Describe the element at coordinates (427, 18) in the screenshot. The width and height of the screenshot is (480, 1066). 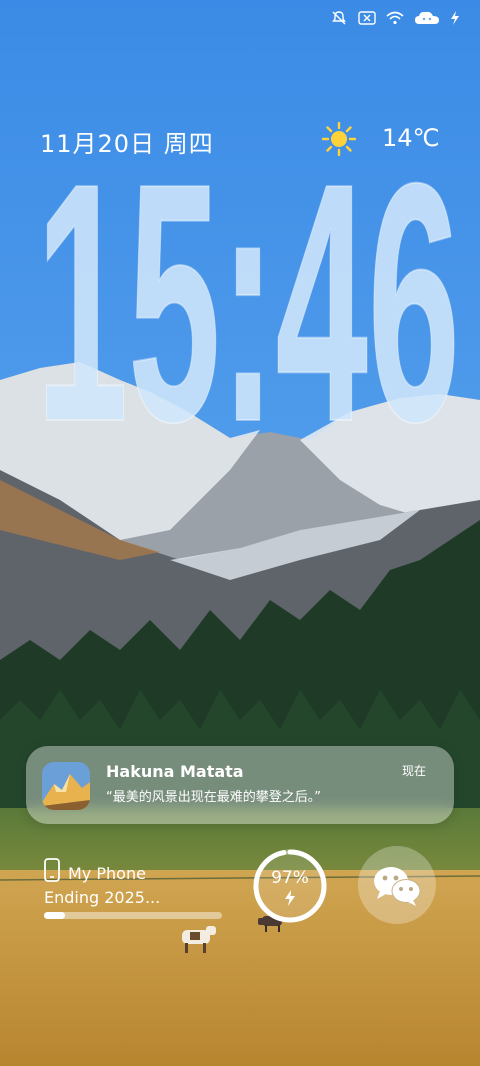
I see `cloud-battery-icon` at that location.